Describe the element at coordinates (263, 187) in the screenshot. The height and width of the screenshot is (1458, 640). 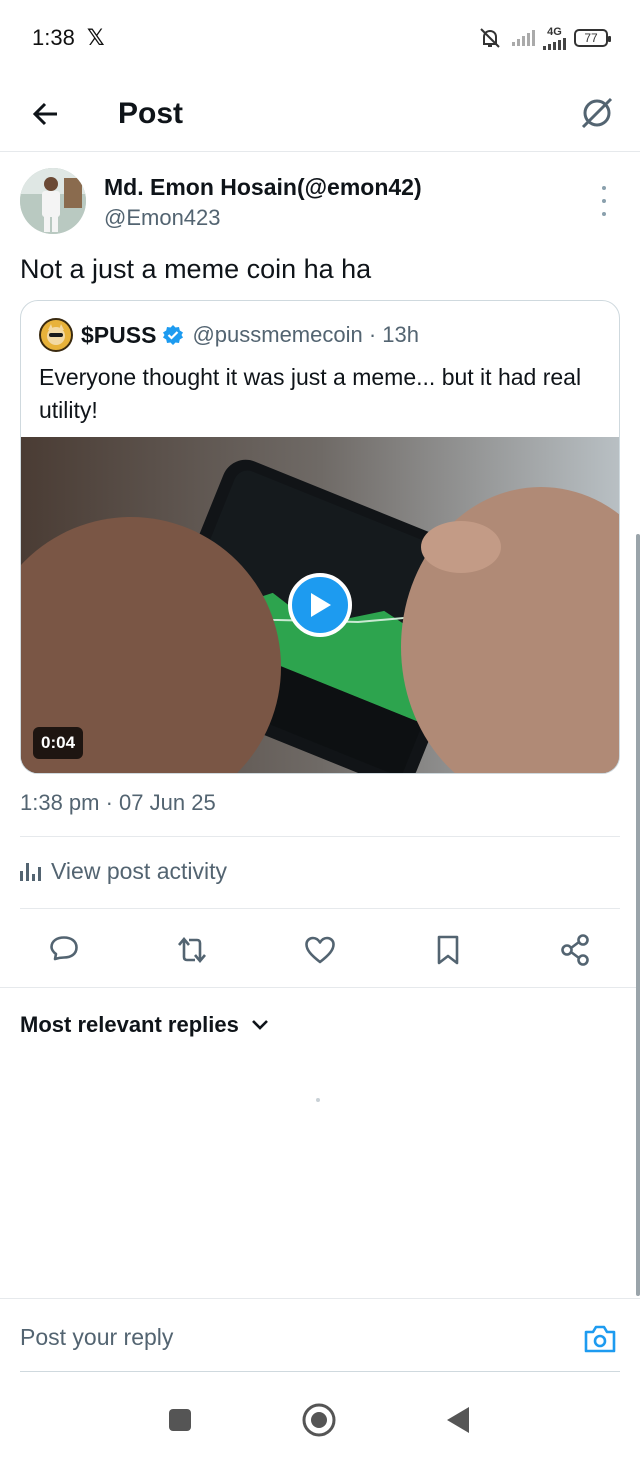
I see `author-name: Md. Emon Hosain(@emon42)` at that location.